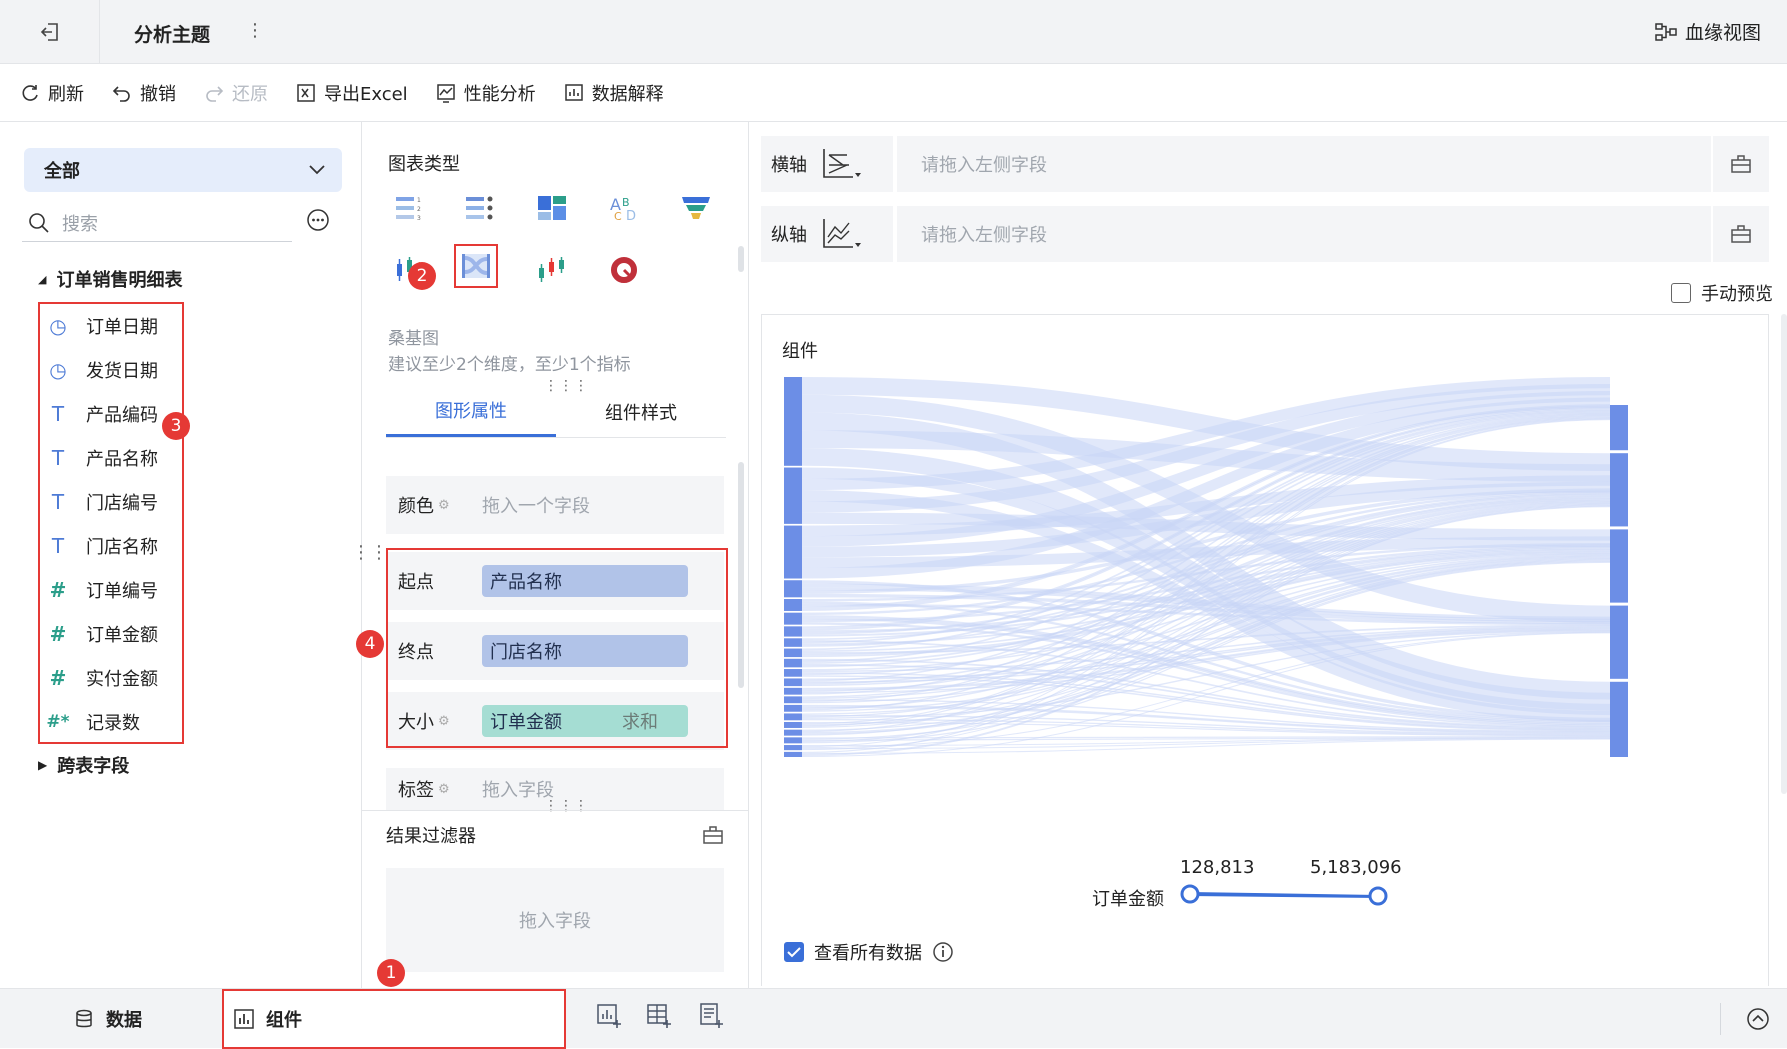 This screenshot has width=1787, height=1049. I want to click on redo-button: 还原, so click(236, 93).